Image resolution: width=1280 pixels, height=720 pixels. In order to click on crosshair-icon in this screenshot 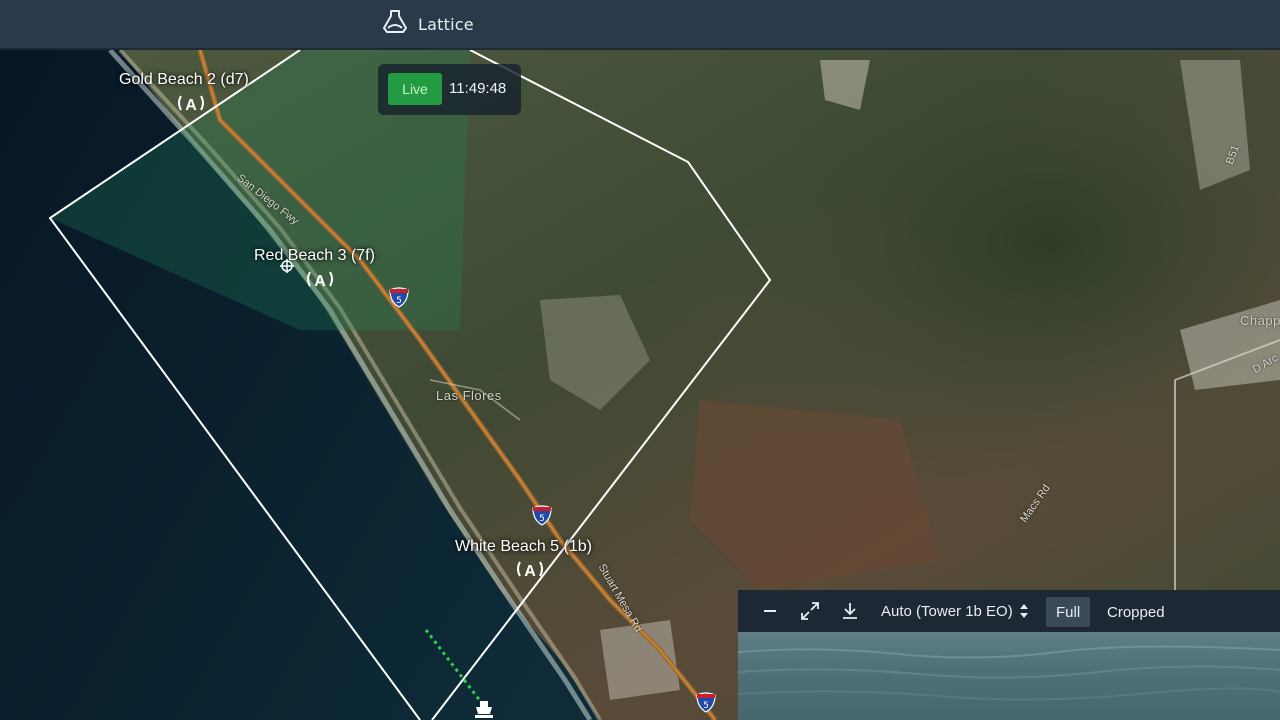, I will do `click(287, 266)`.